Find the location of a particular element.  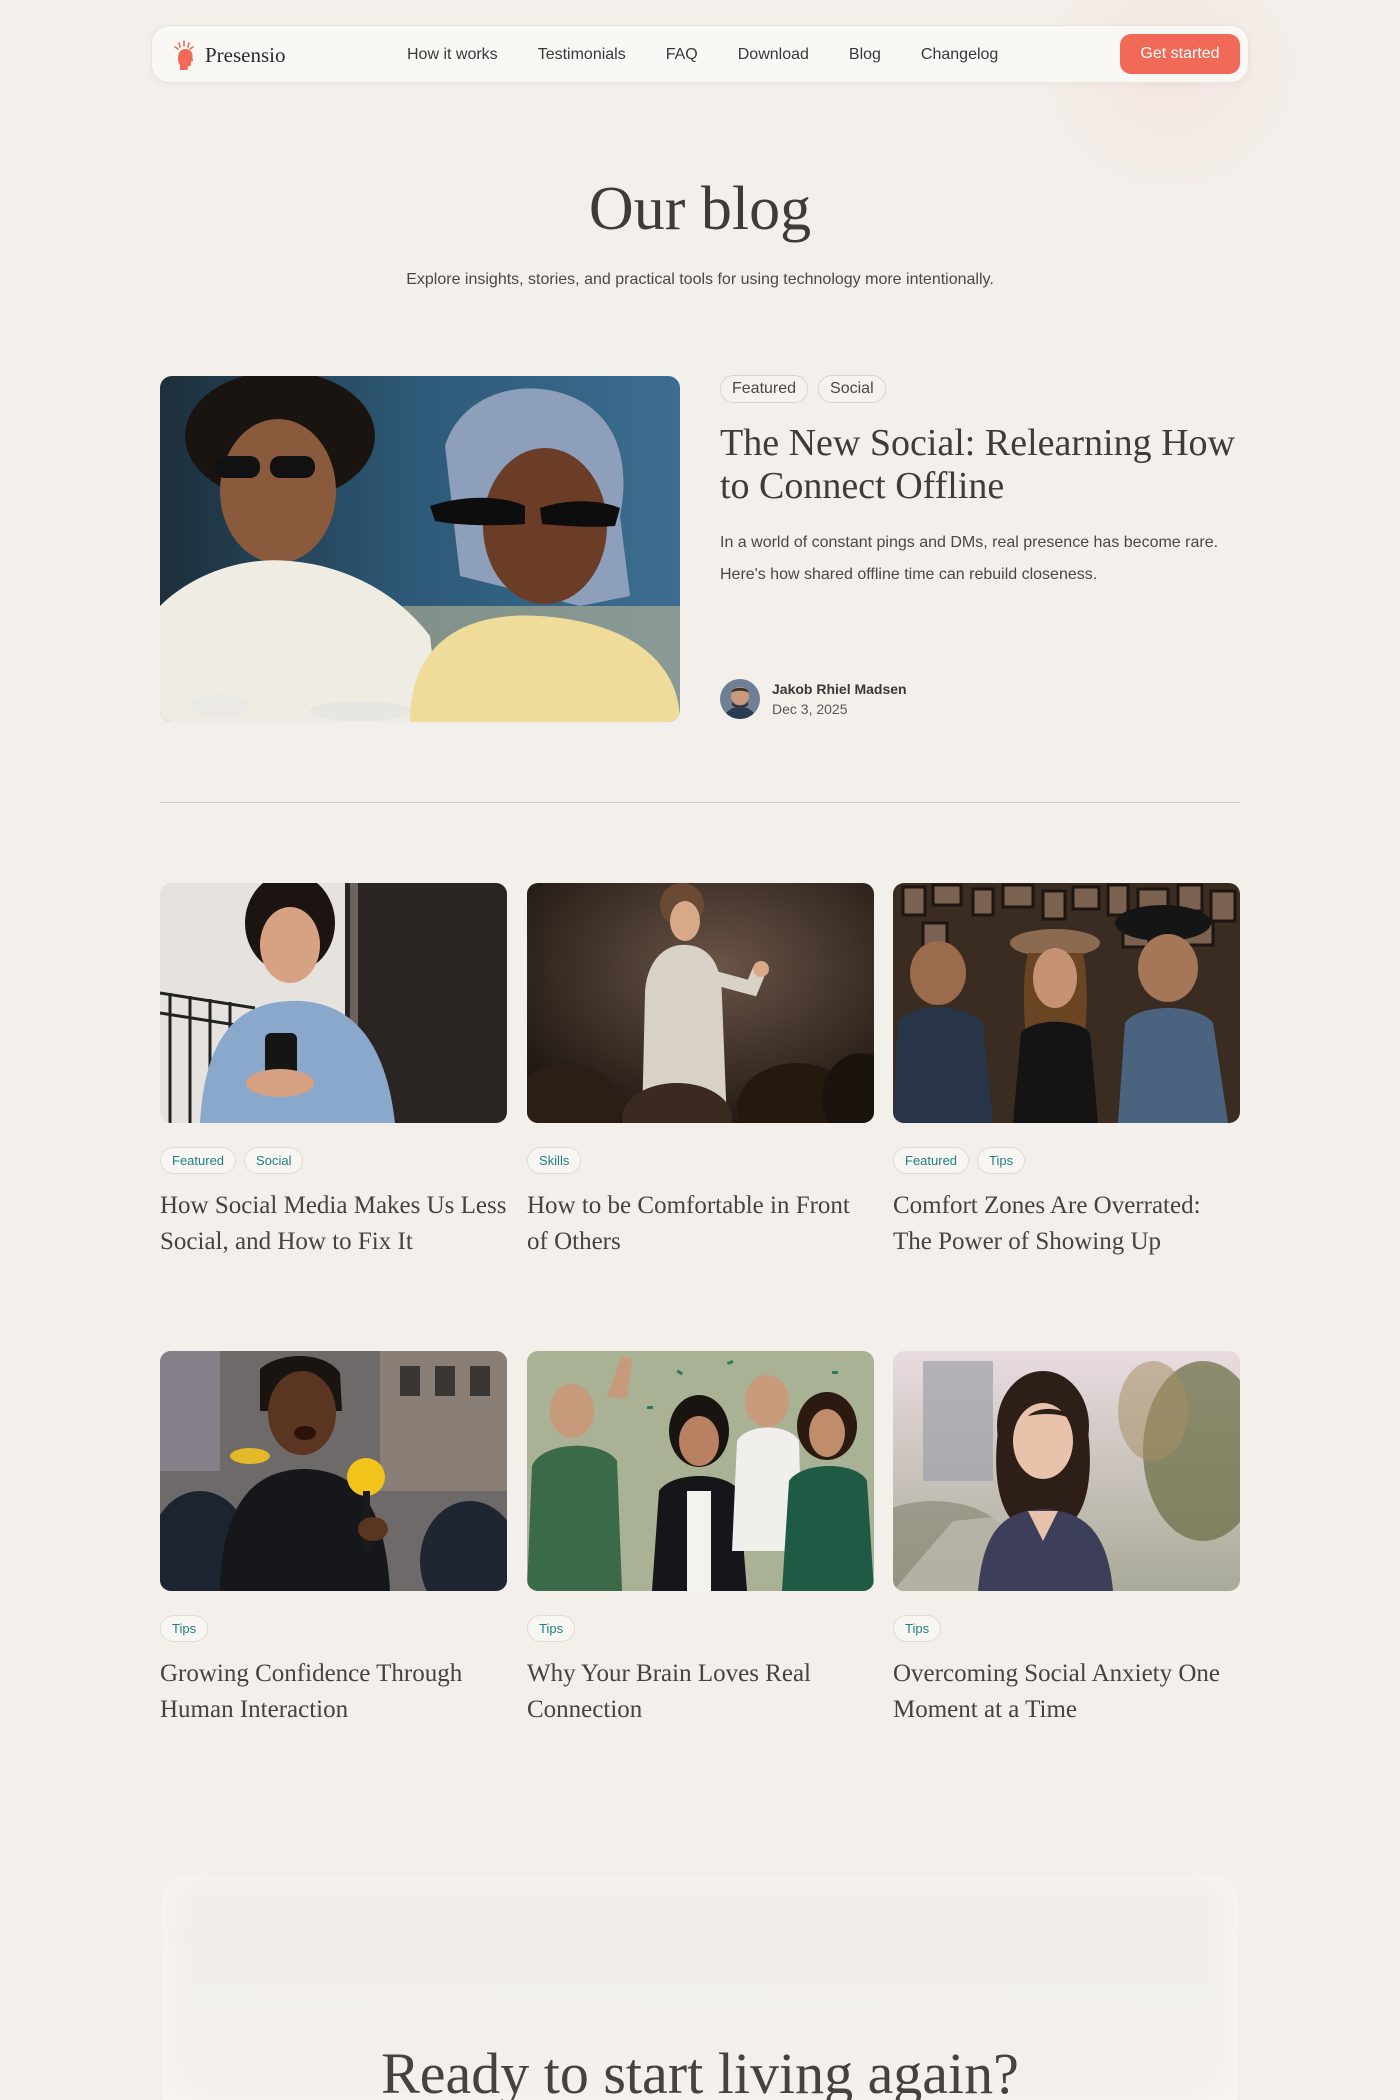

post-tags: Featured Tips is located at coordinates (1066, 1160).